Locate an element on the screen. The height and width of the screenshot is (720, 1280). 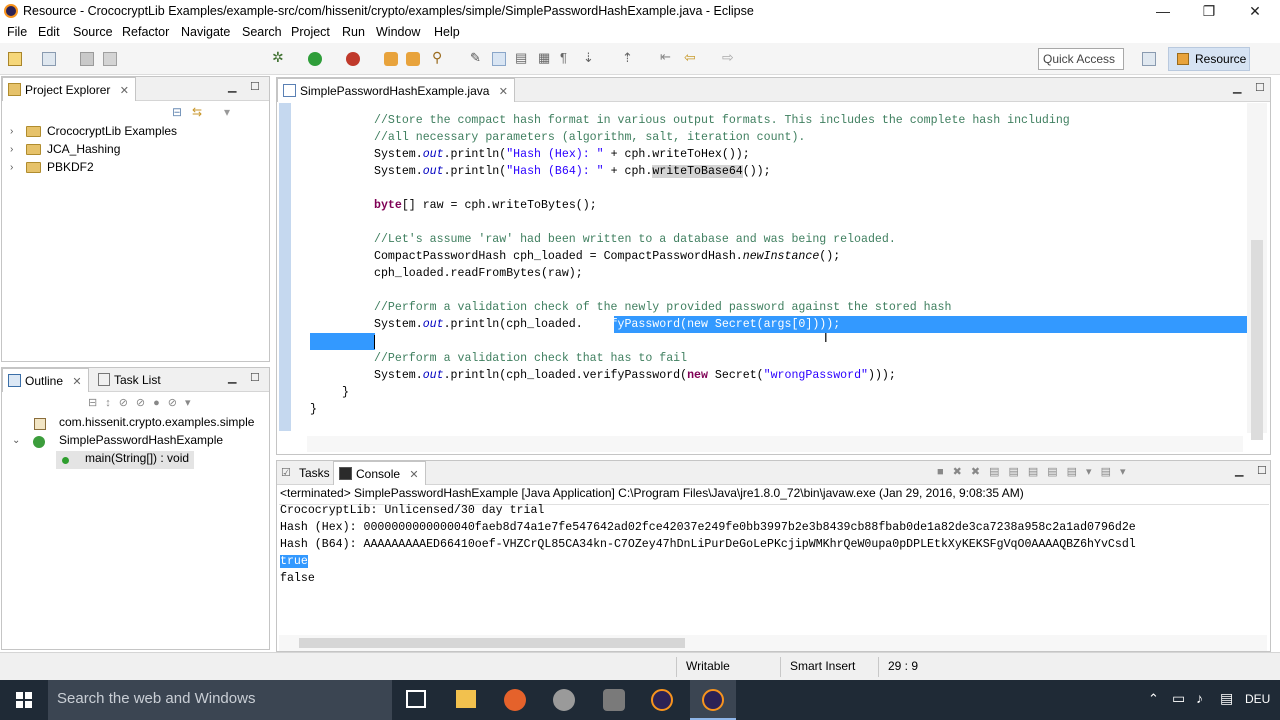
prev-annotation-icon: ⇡ is located at coordinates (629, 57).